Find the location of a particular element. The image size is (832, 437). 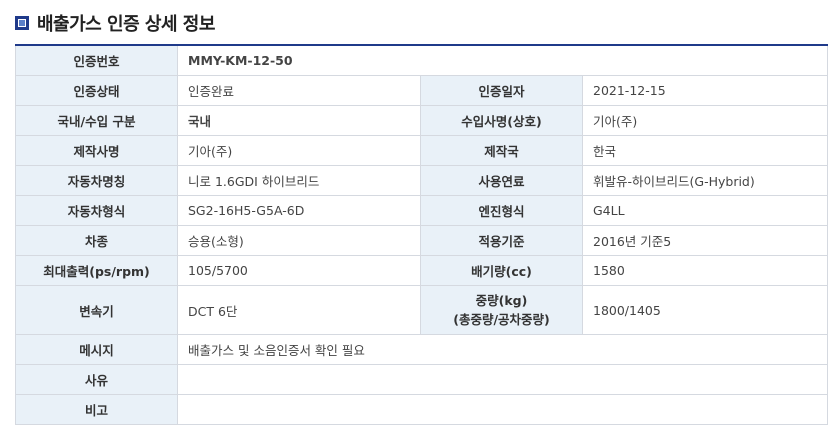

displacement-label: 배기량(cc) is located at coordinates (501, 270).